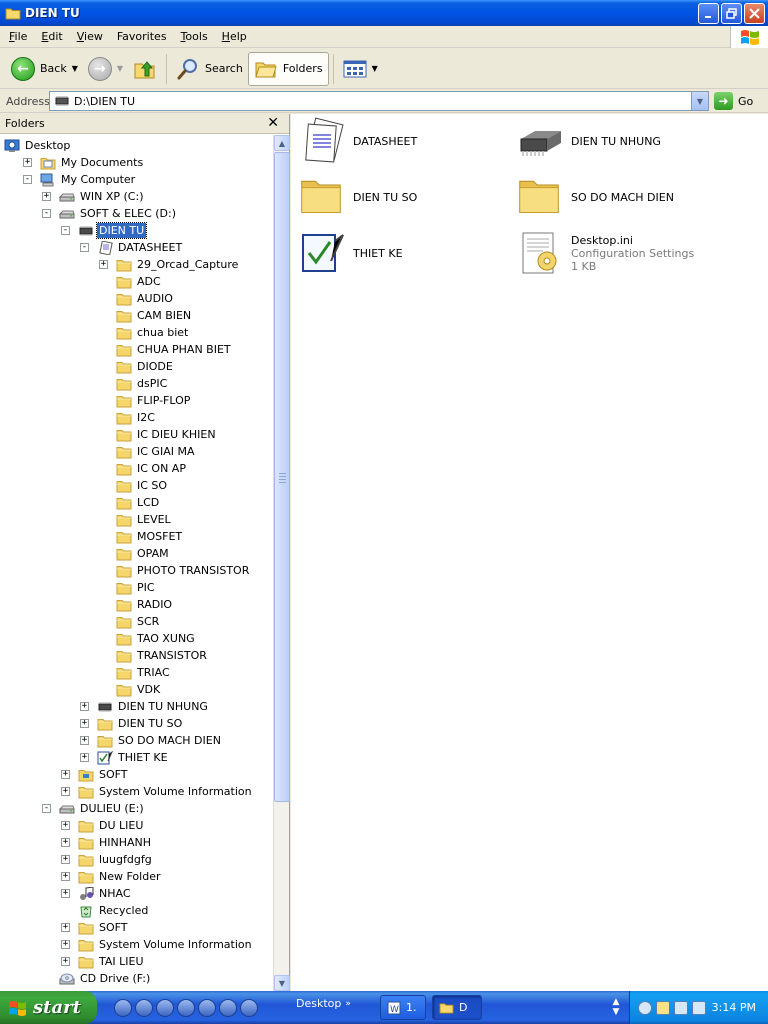 The width and height of the screenshot is (768, 1024). Describe the element at coordinates (18, 36) in the screenshot. I see `menu-file: File` at that location.